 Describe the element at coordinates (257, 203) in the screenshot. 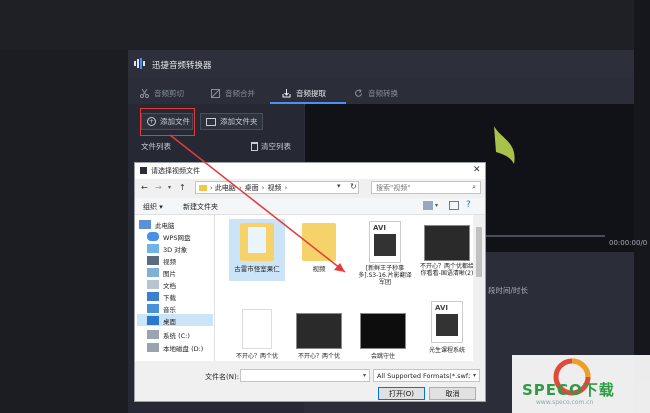

I see `red-arrow-icon` at that location.